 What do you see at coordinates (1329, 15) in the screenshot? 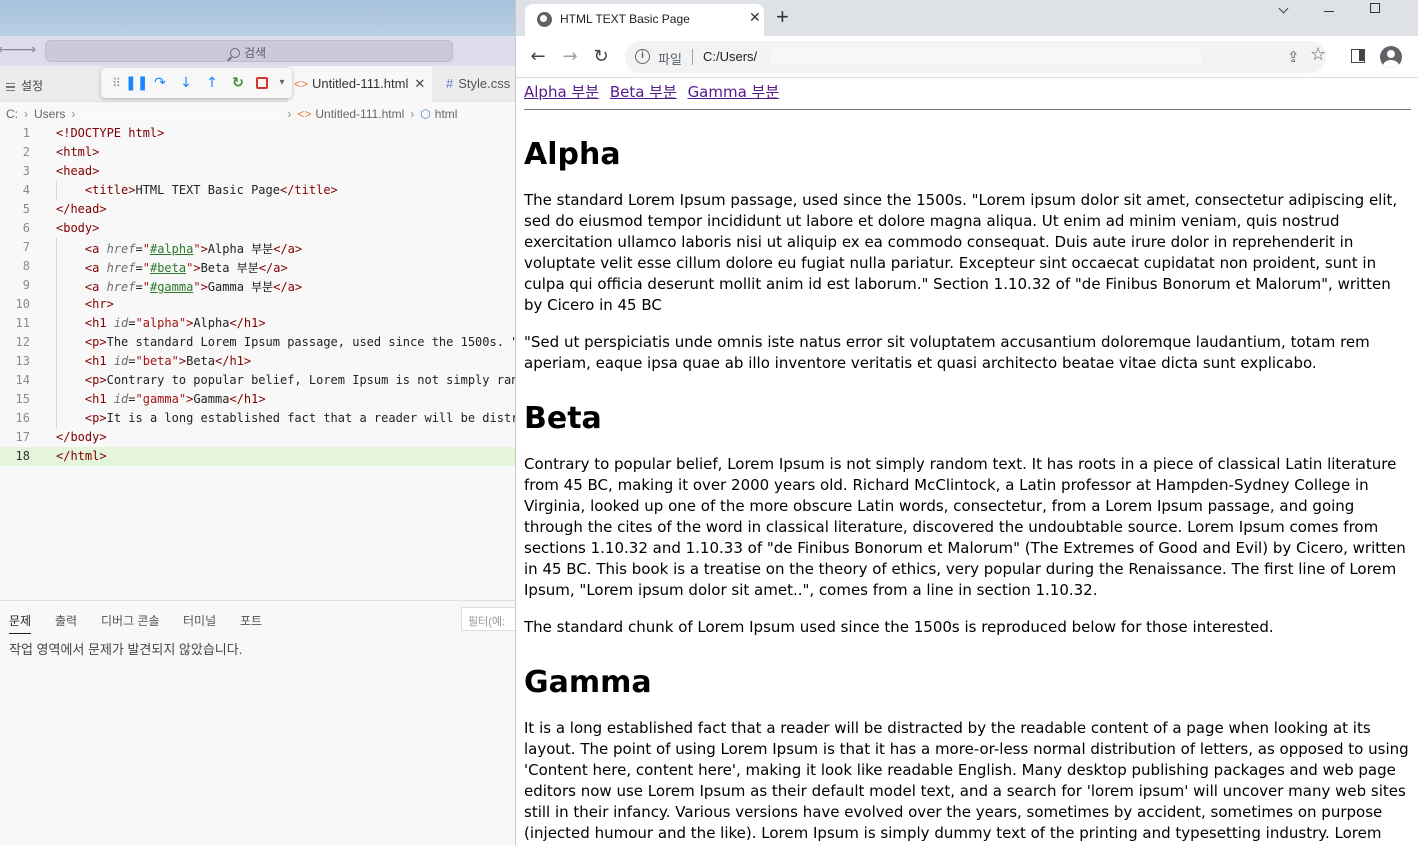
I see `minimize-button` at bounding box center [1329, 15].